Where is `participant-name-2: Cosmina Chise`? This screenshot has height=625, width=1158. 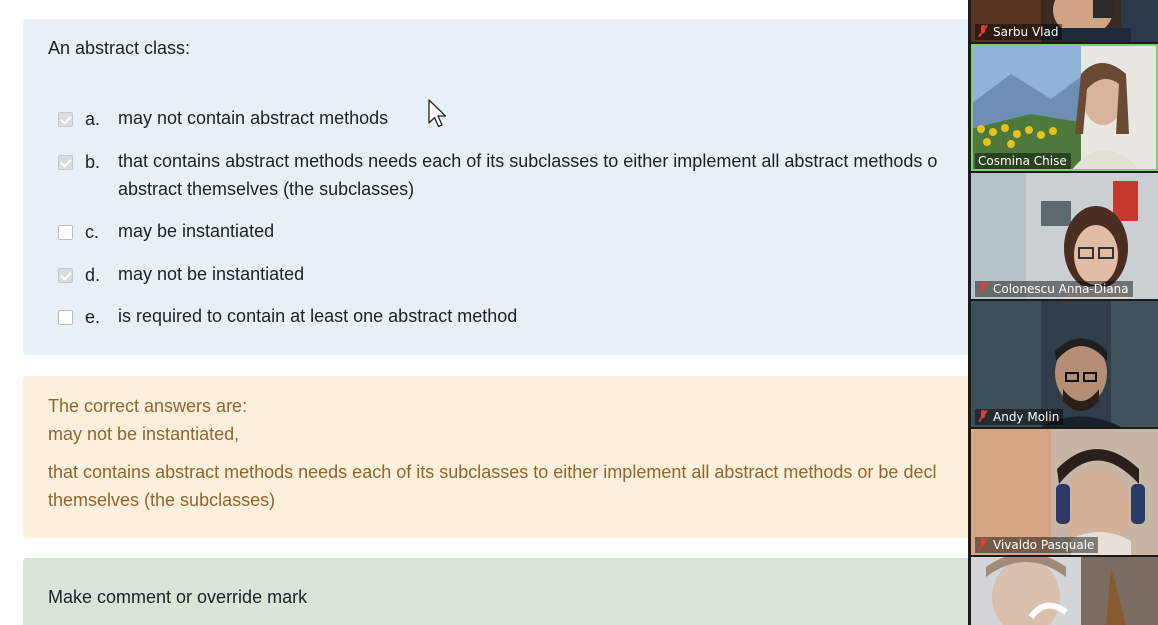 participant-name-2: Cosmina Chise is located at coordinates (1023, 161).